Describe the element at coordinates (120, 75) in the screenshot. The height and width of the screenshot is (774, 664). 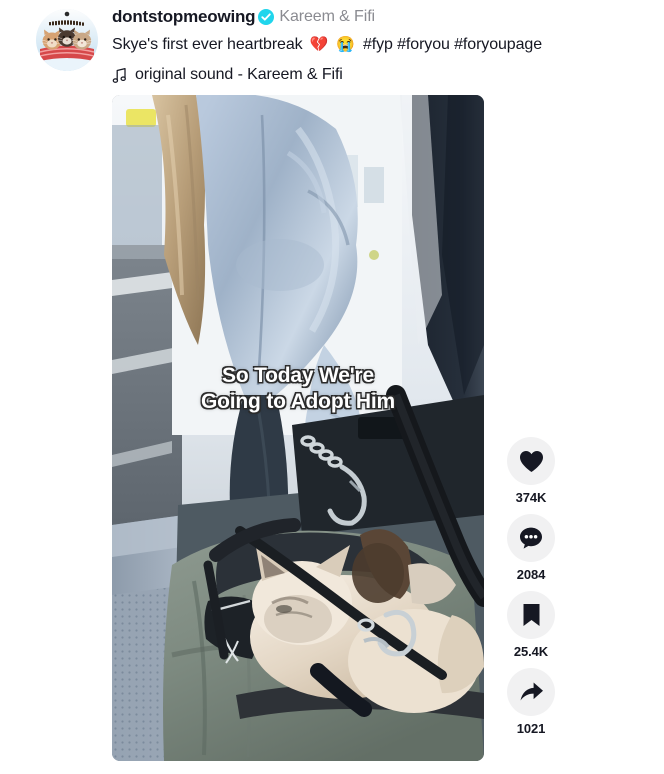
I see `music-note-icon` at that location.